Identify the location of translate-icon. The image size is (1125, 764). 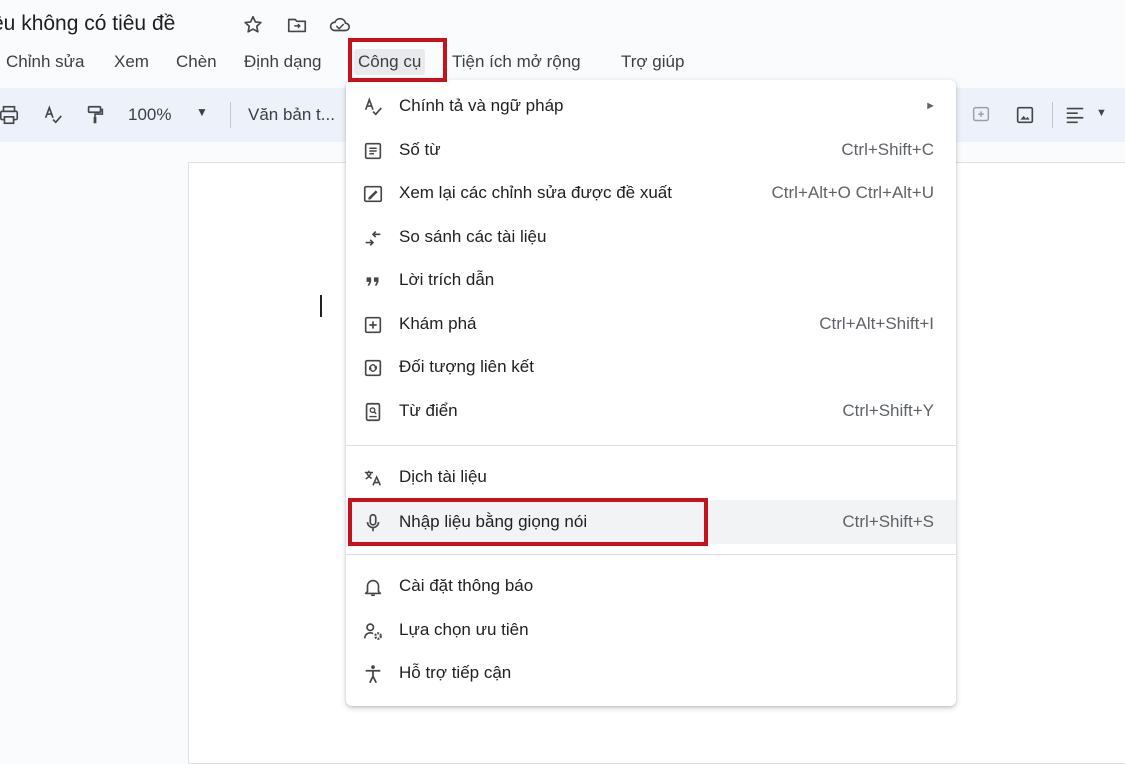
(373, 478).